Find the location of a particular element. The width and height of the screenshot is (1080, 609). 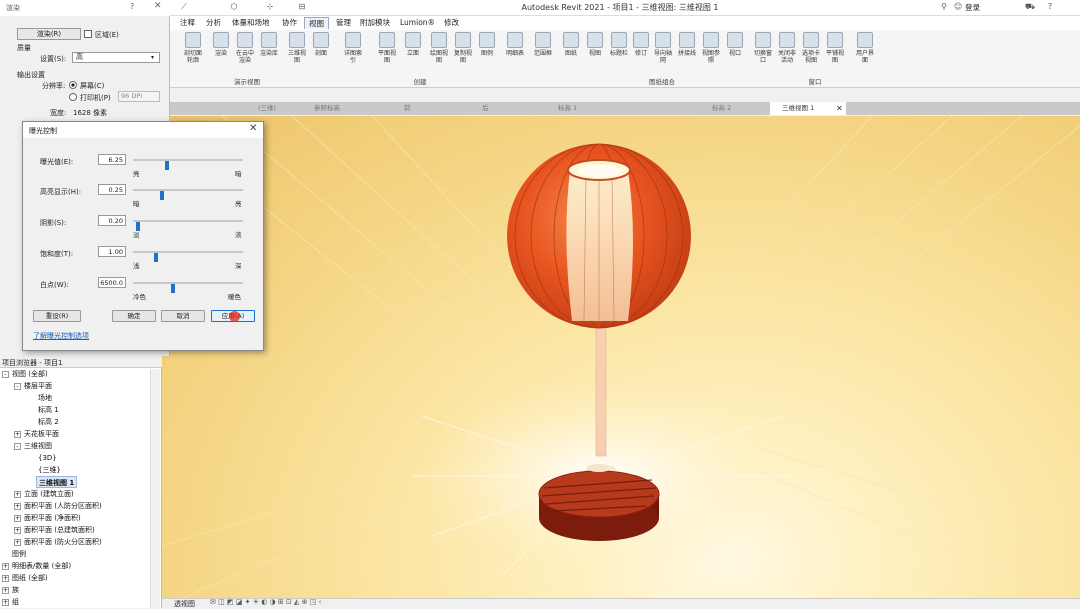

tree-item-views-all: - 视图 (全部) is located at coordinates (24, 374).